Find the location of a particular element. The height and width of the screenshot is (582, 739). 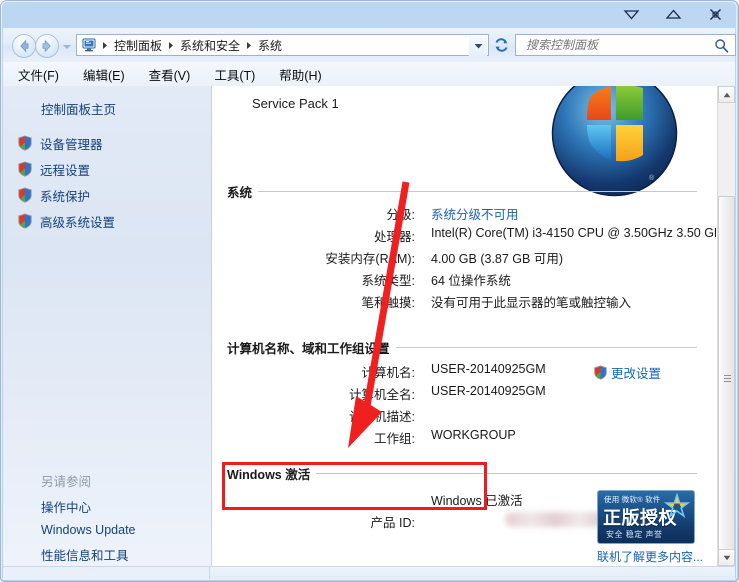

sidebar-item-system-protection: 系统保护 is located at coordinates (107, 195).